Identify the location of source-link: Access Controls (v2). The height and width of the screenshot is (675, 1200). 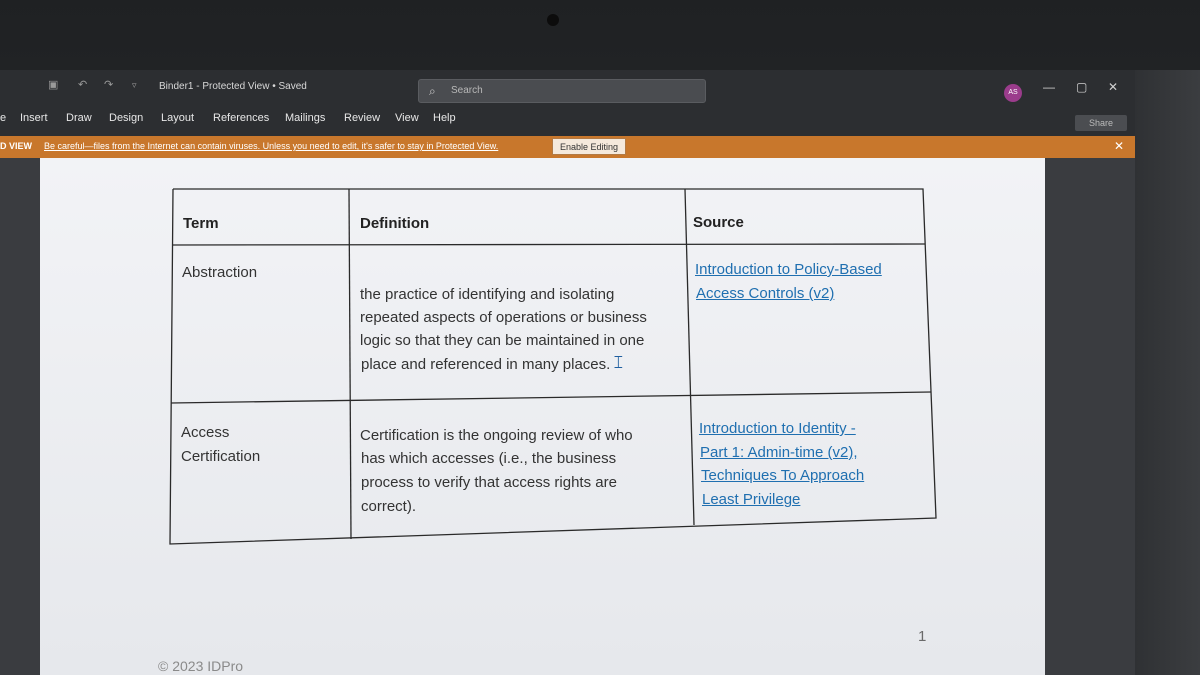
(765, 294).